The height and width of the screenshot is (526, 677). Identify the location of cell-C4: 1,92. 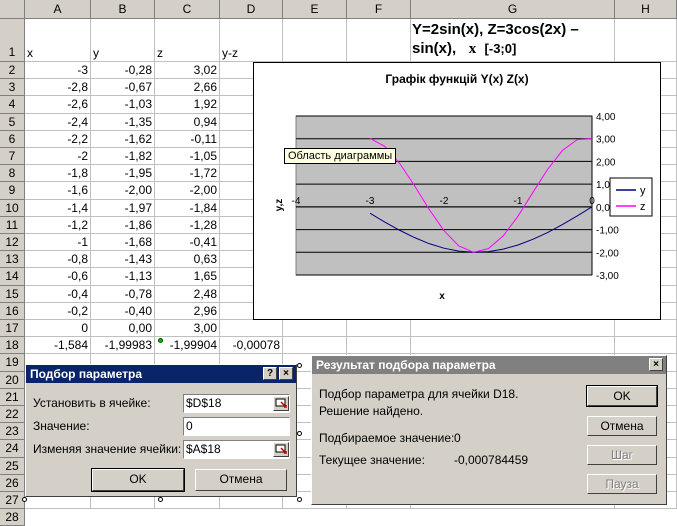
(187, 105).